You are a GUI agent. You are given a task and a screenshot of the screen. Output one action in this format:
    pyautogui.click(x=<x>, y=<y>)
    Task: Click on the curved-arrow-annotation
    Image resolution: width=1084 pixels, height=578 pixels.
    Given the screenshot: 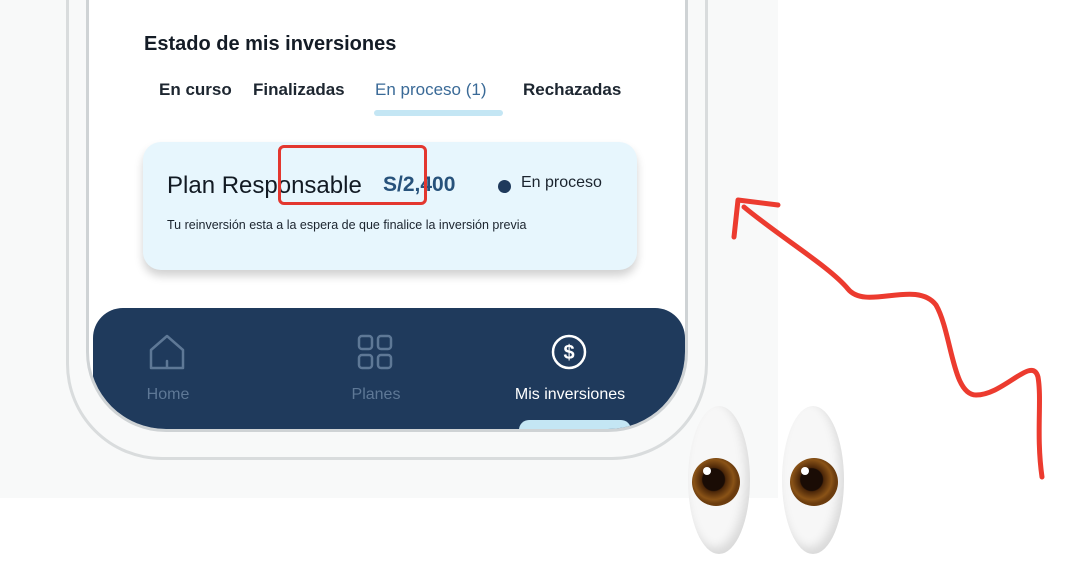 What is the action you would take?
    pyautogui.click(x=888, y=338)
    